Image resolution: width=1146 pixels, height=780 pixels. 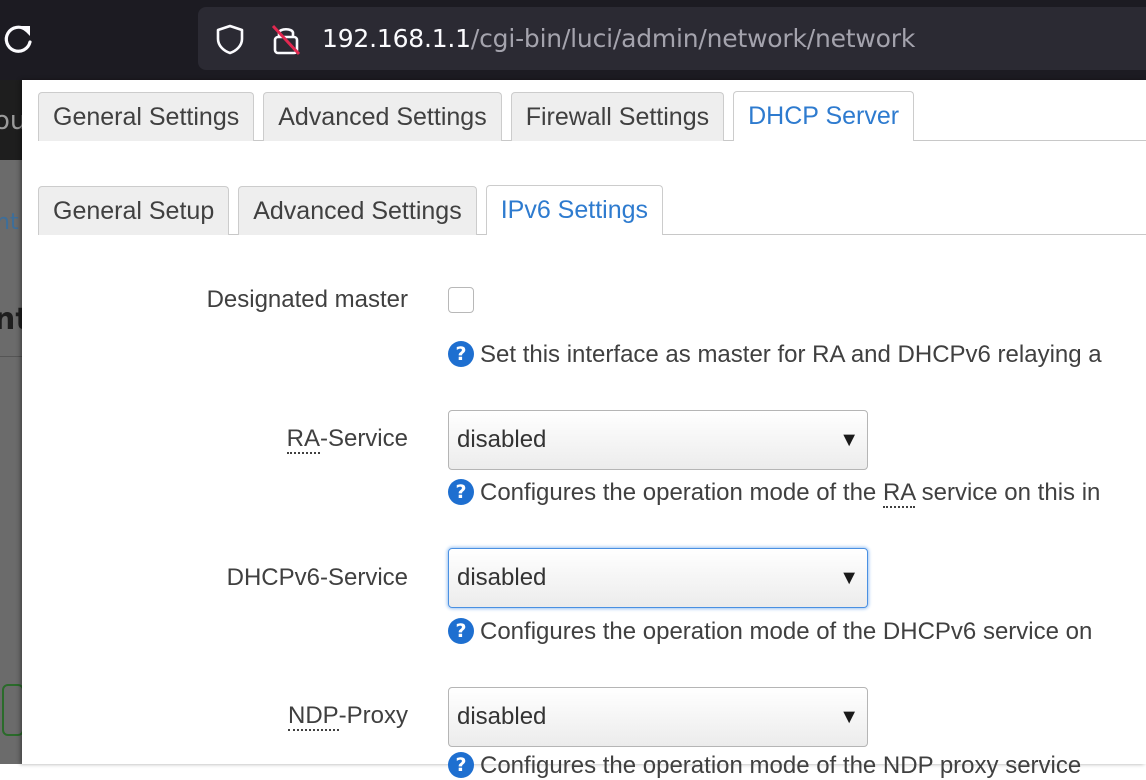 What do you see at coordinates (1007, 492) in the screenshot?
I see `ra-service-help-after: service on this in` at bounding box center [1007, 492].